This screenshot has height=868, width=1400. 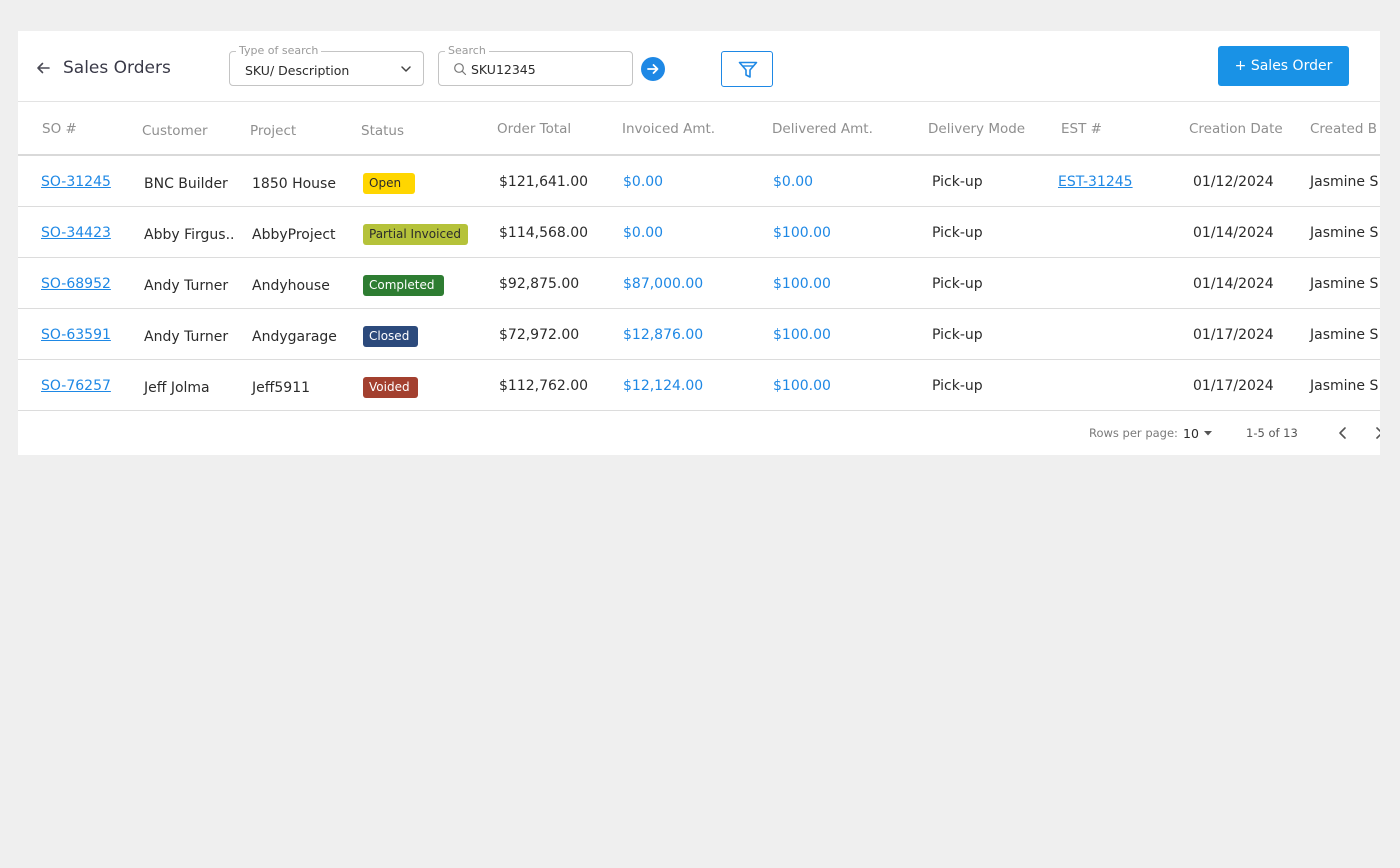 What do you see at coordinates (793, 182) in the screenshot?
I see `delivered-amount-cell: $0.00` at bounding box center [793, 182].